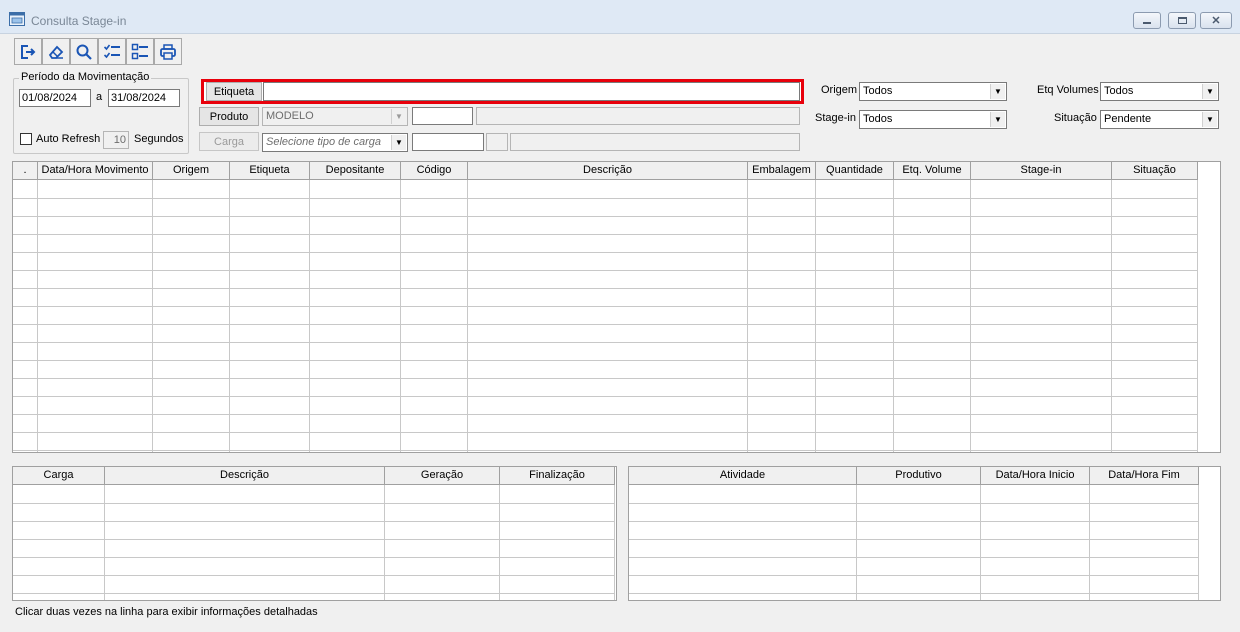 Image resolution: width=1240 pixels, height=632 pixels. What do you see at coordinates (655, 142) in the screenshot?
I see `carga-desc-field` at bounding box center [655, 142].